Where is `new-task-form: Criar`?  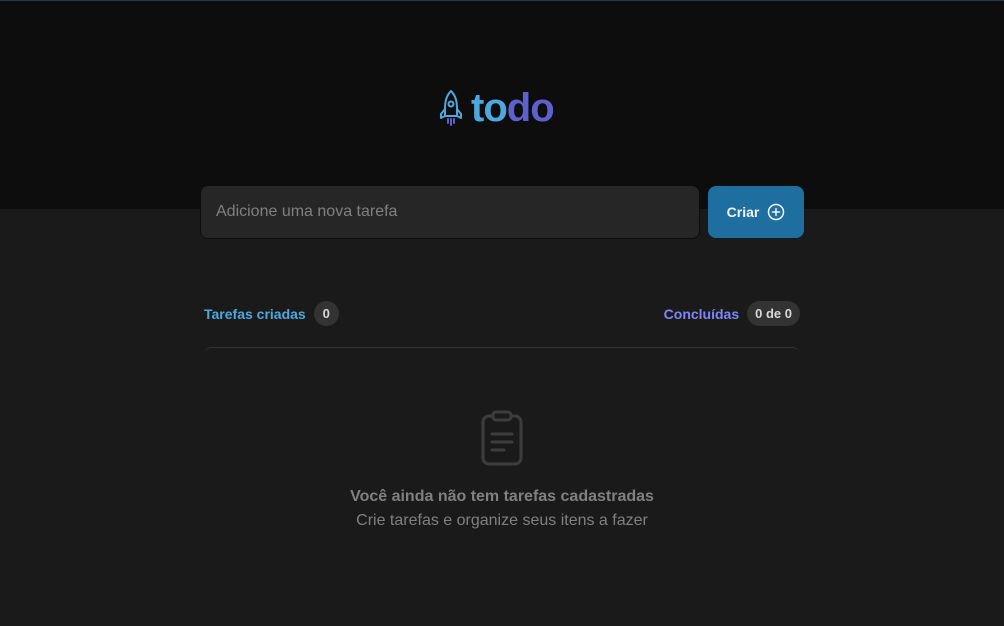 new-task-form: Criar is located at coordinates (502, 212).